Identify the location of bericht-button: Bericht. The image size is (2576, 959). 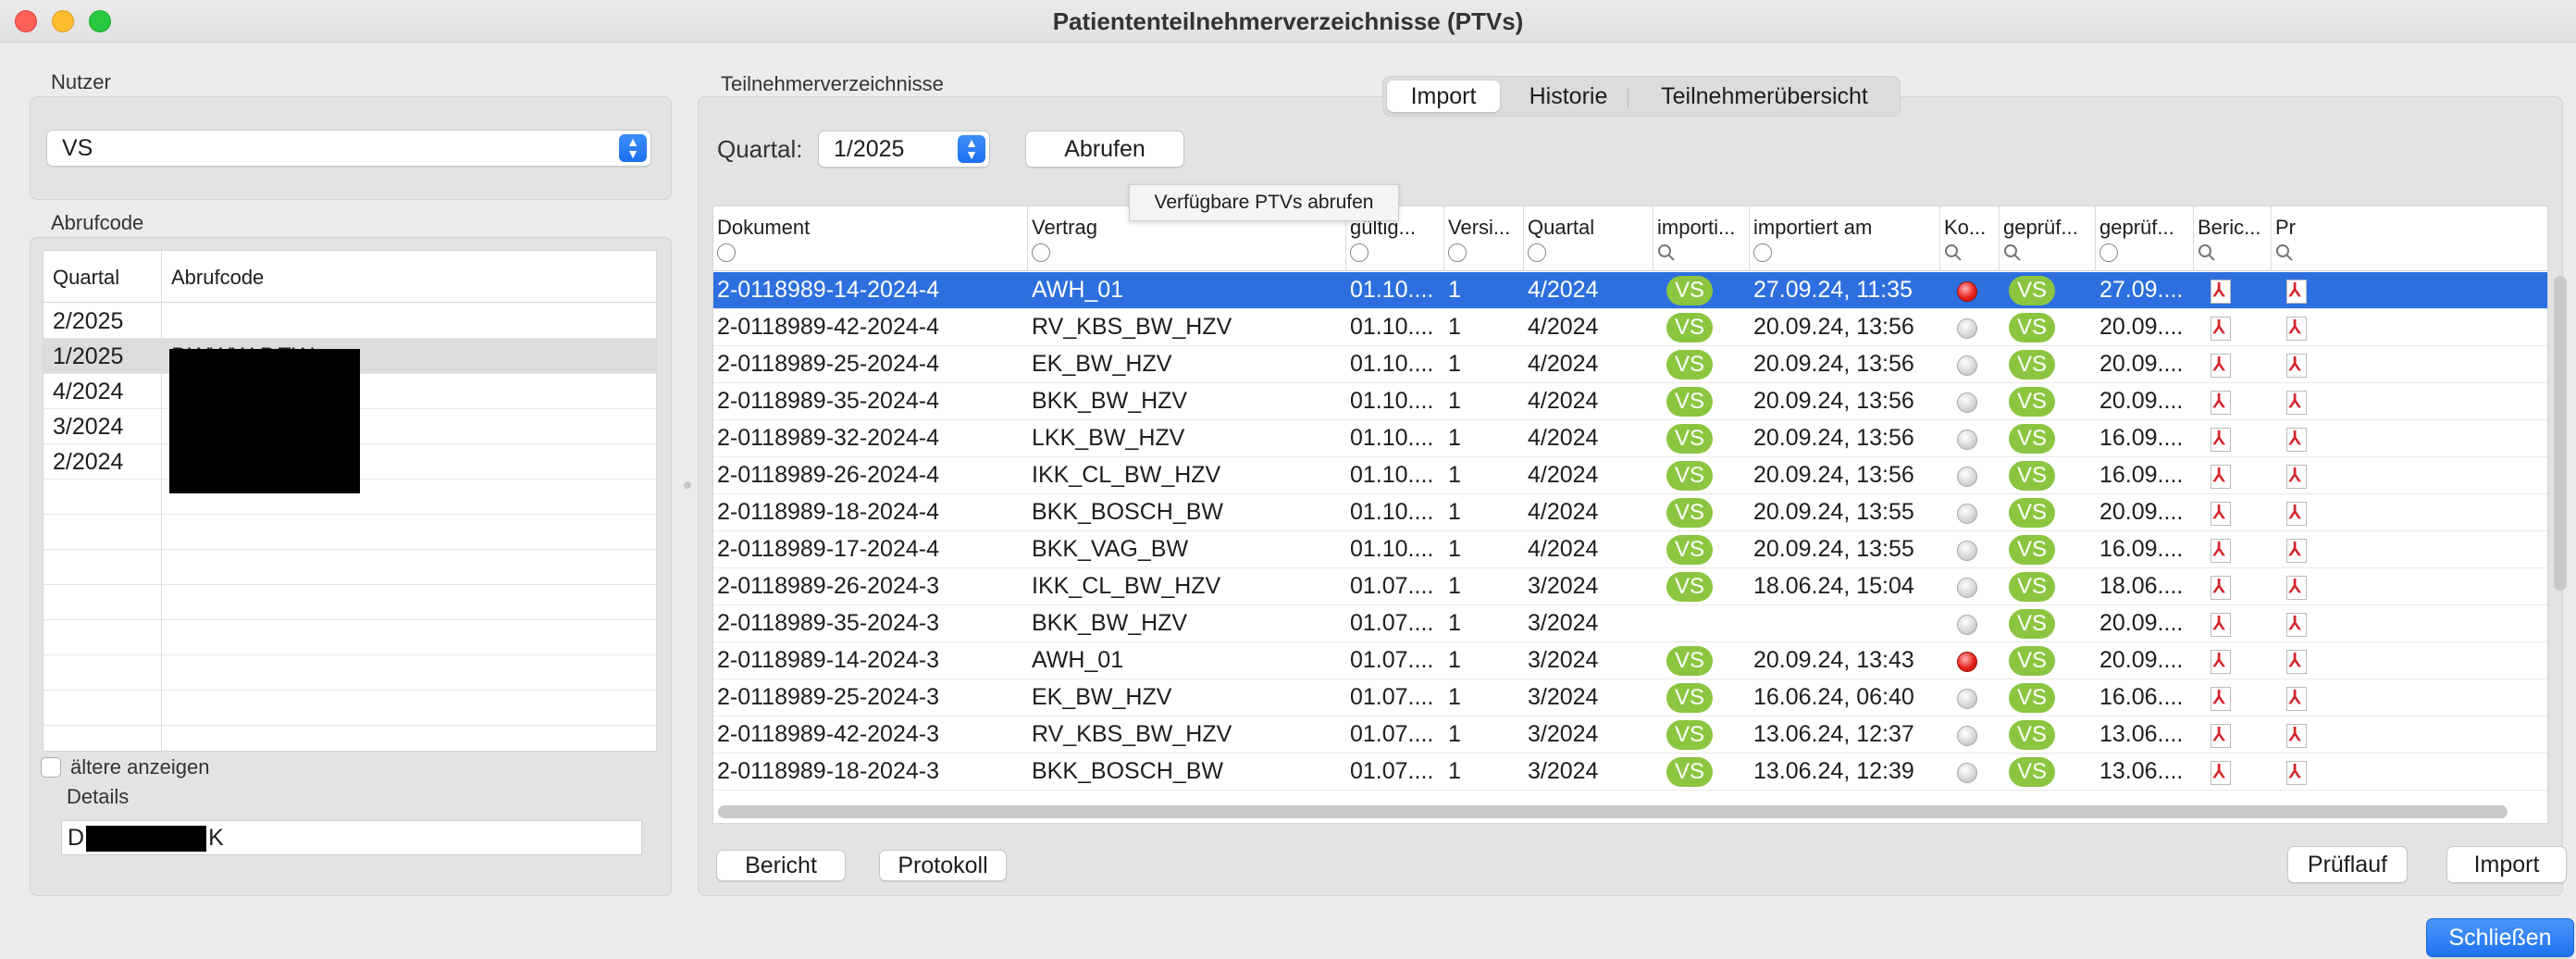
(781, 865).